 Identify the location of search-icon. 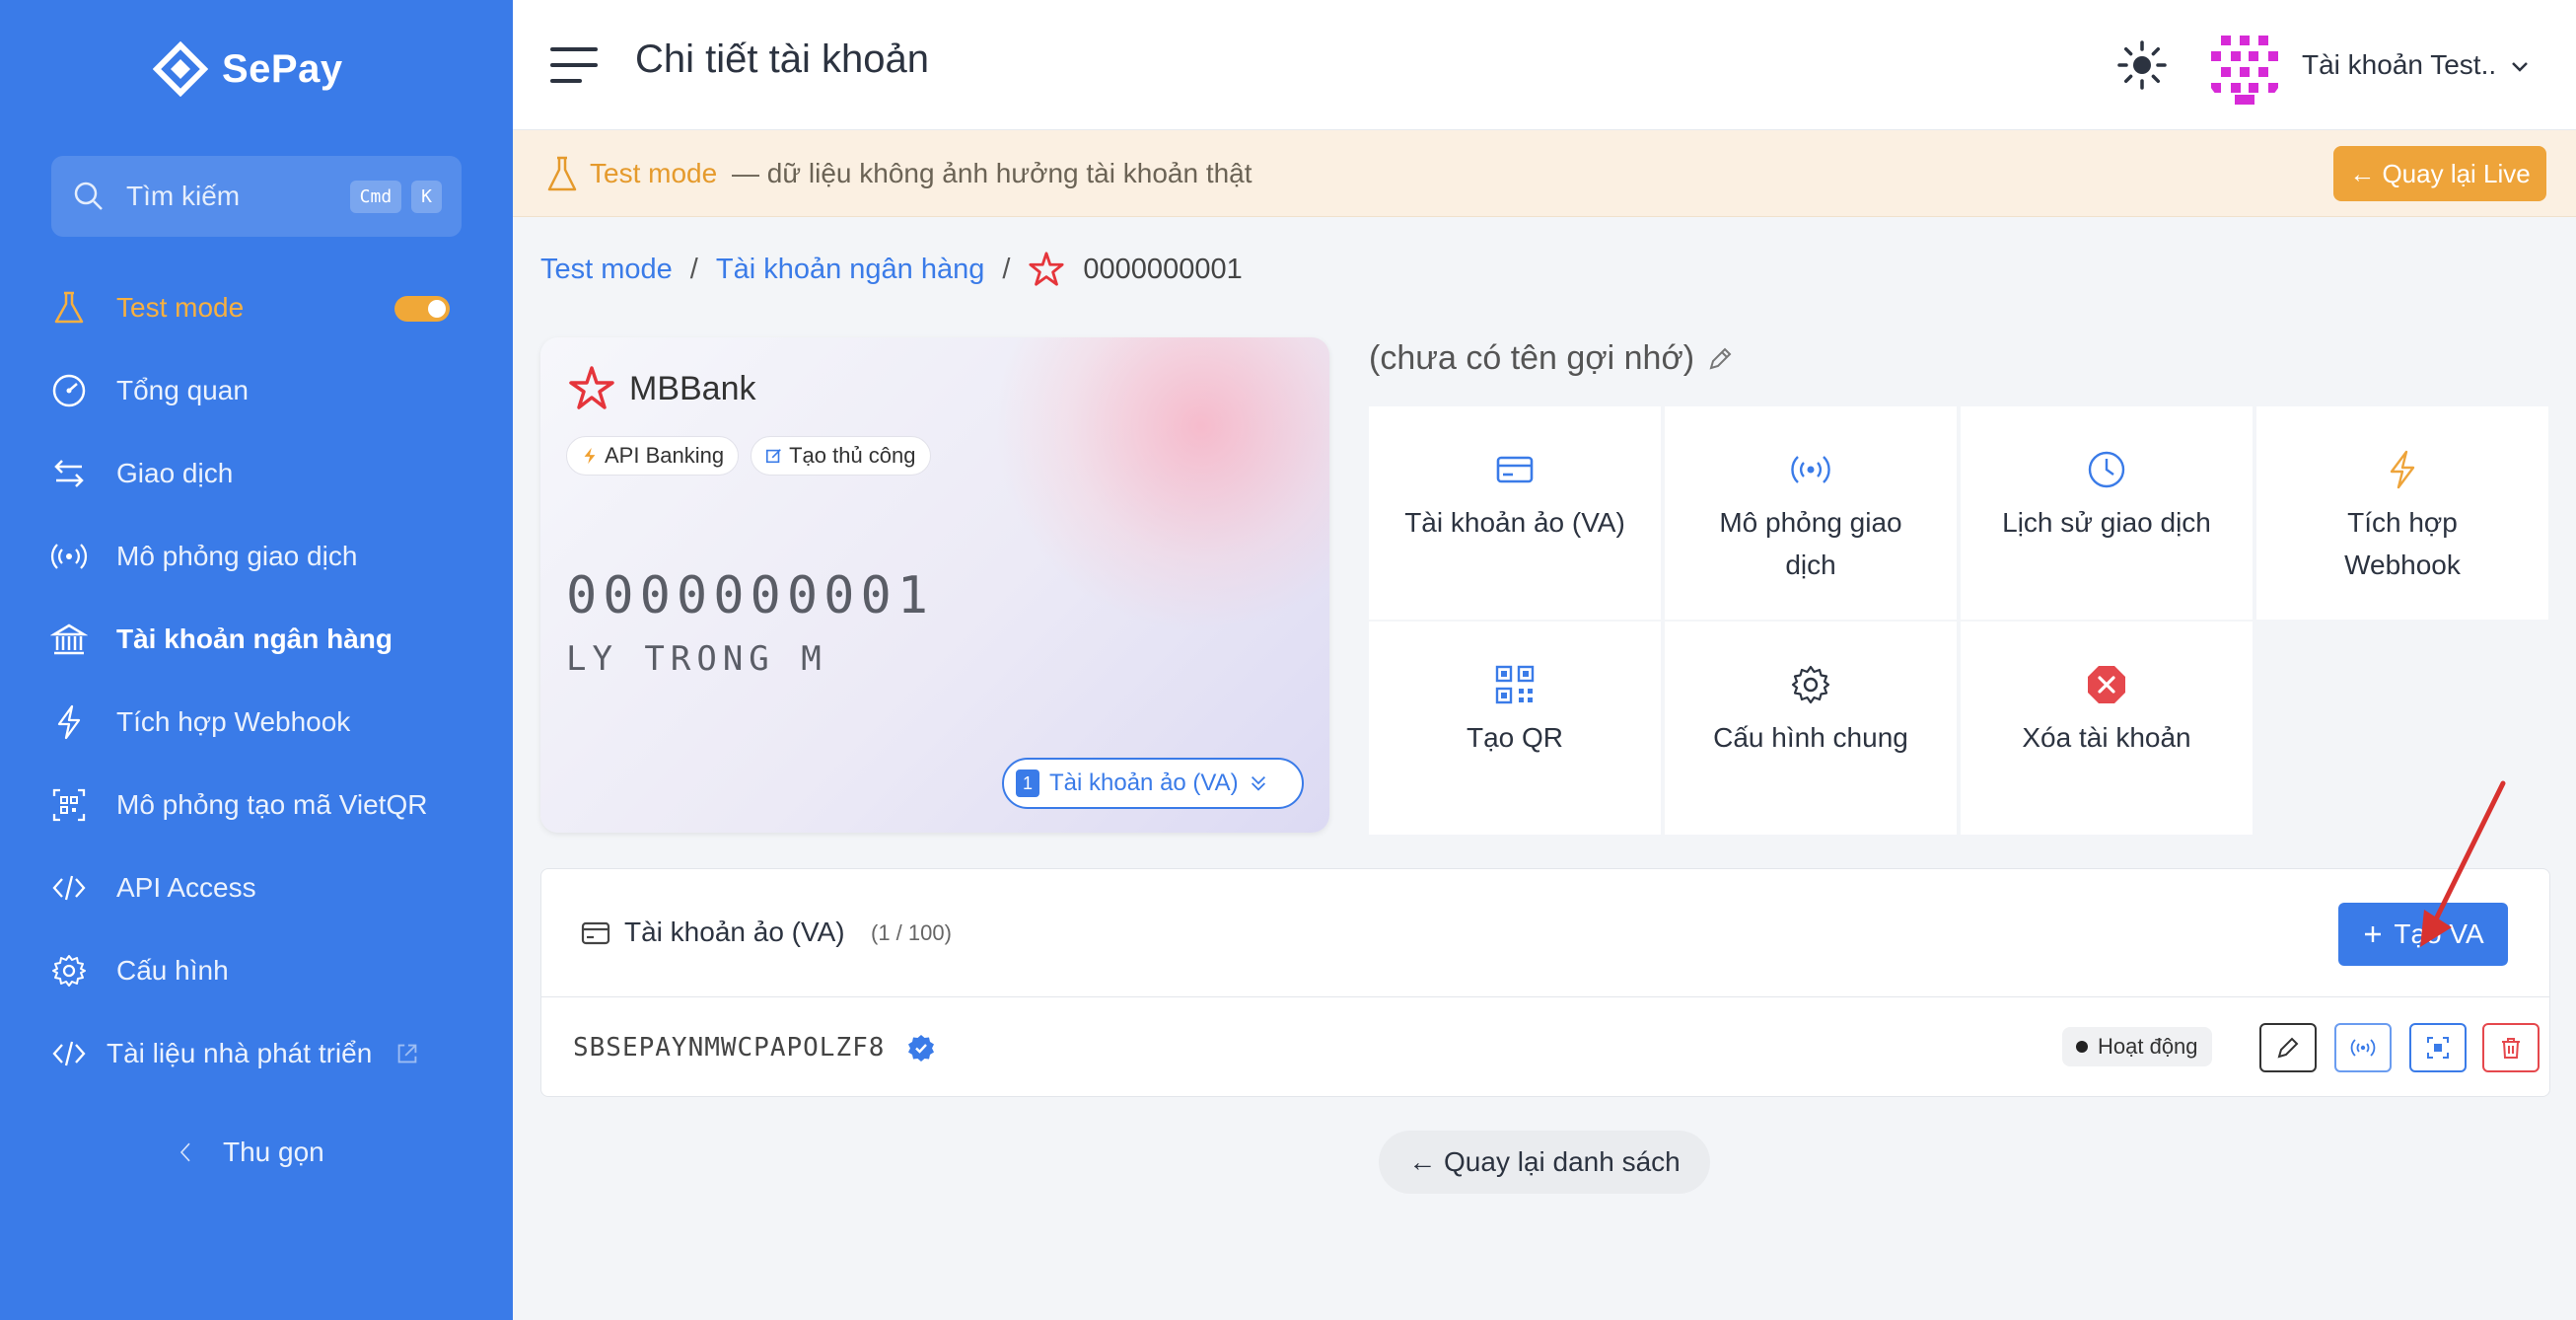
(88, 196).